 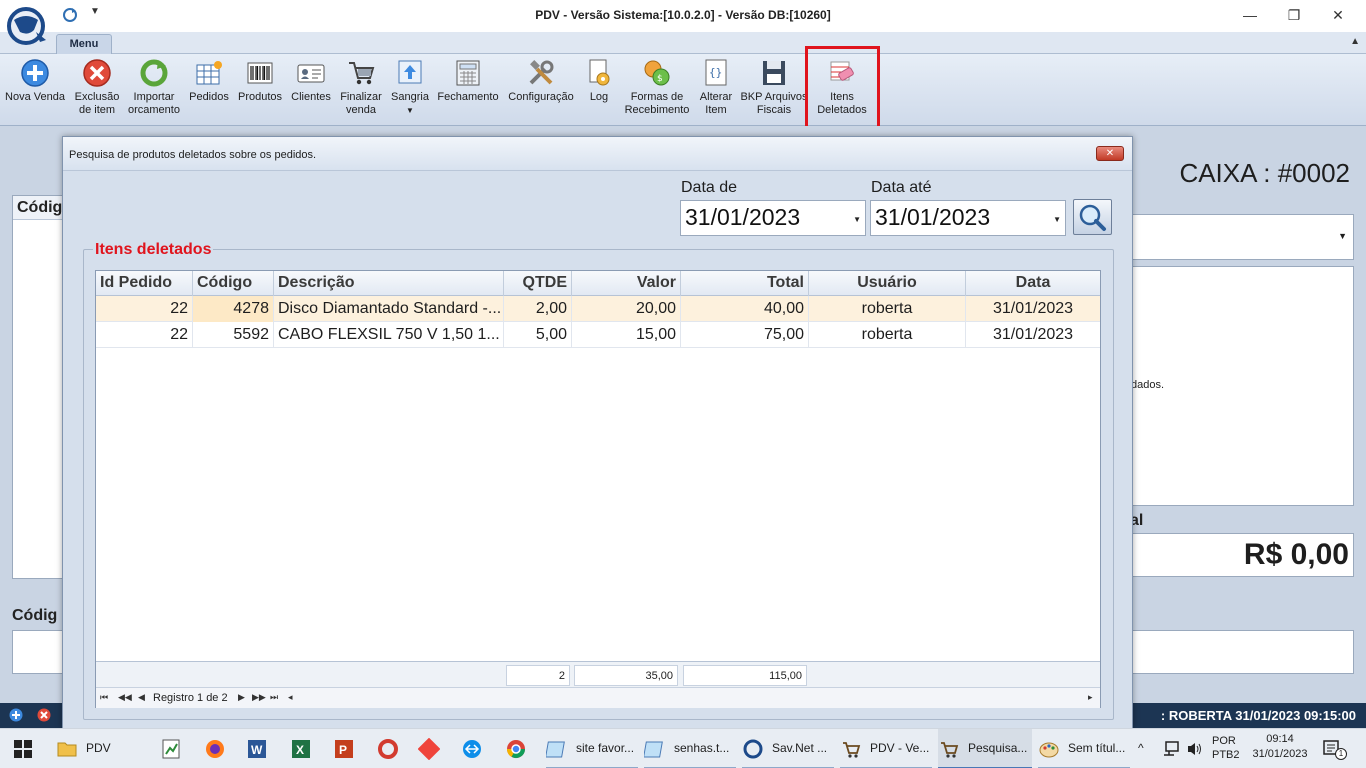 I want to click on group-title: Itens deletados, so click(x=153, y=250).